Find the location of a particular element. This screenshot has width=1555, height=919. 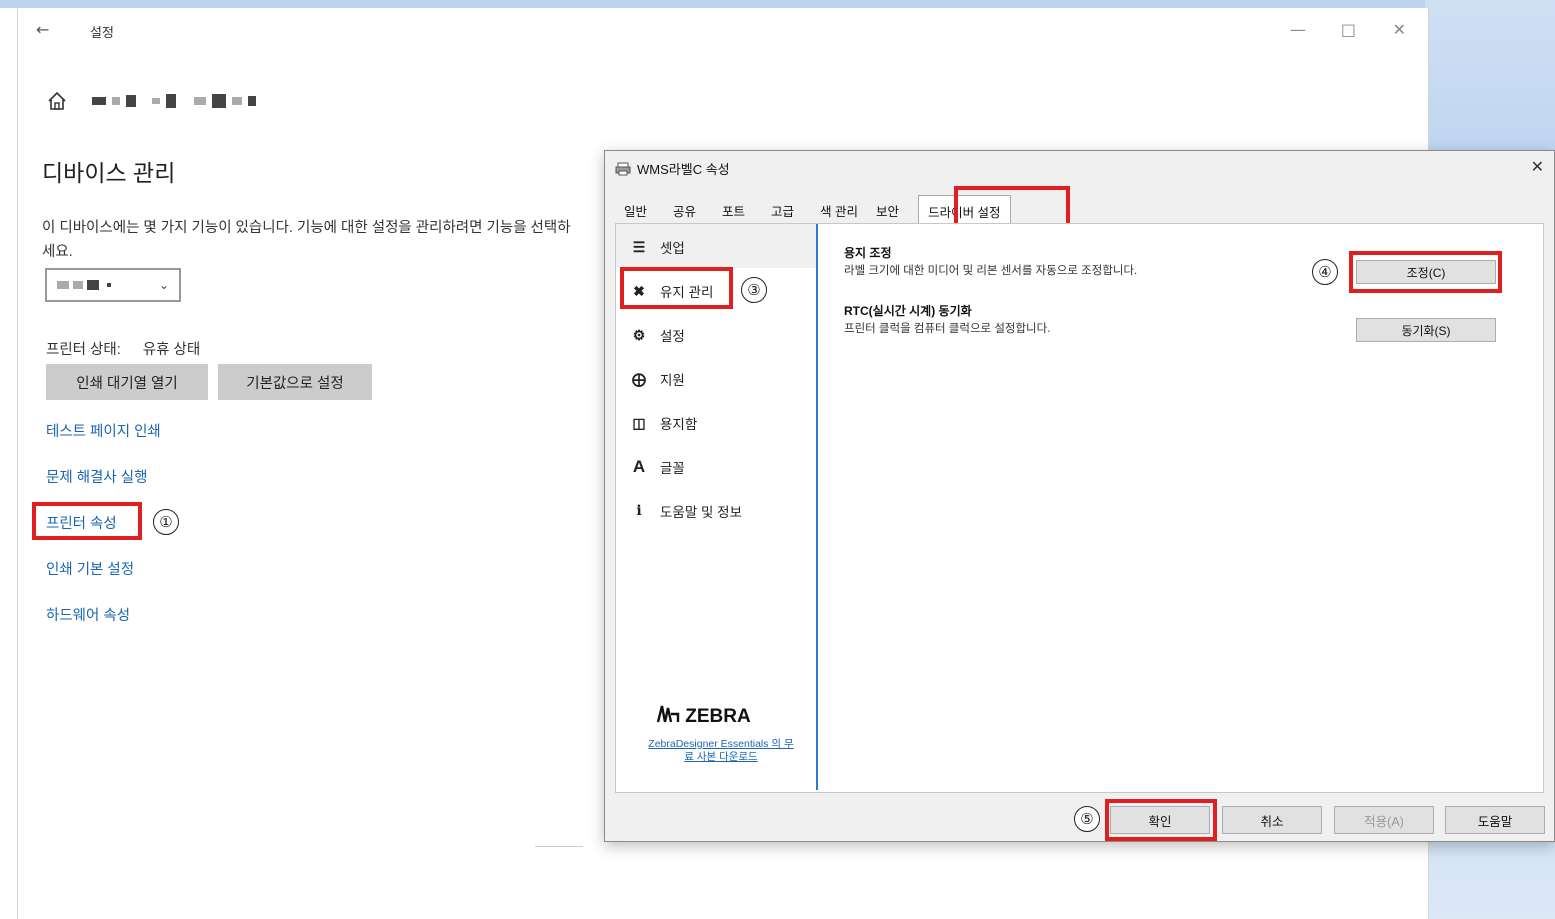

rtc-sync-desc: 프린터 클럭을 컴퓨터 클럭으로 설정합니다. is located at coordinates (947, 329).